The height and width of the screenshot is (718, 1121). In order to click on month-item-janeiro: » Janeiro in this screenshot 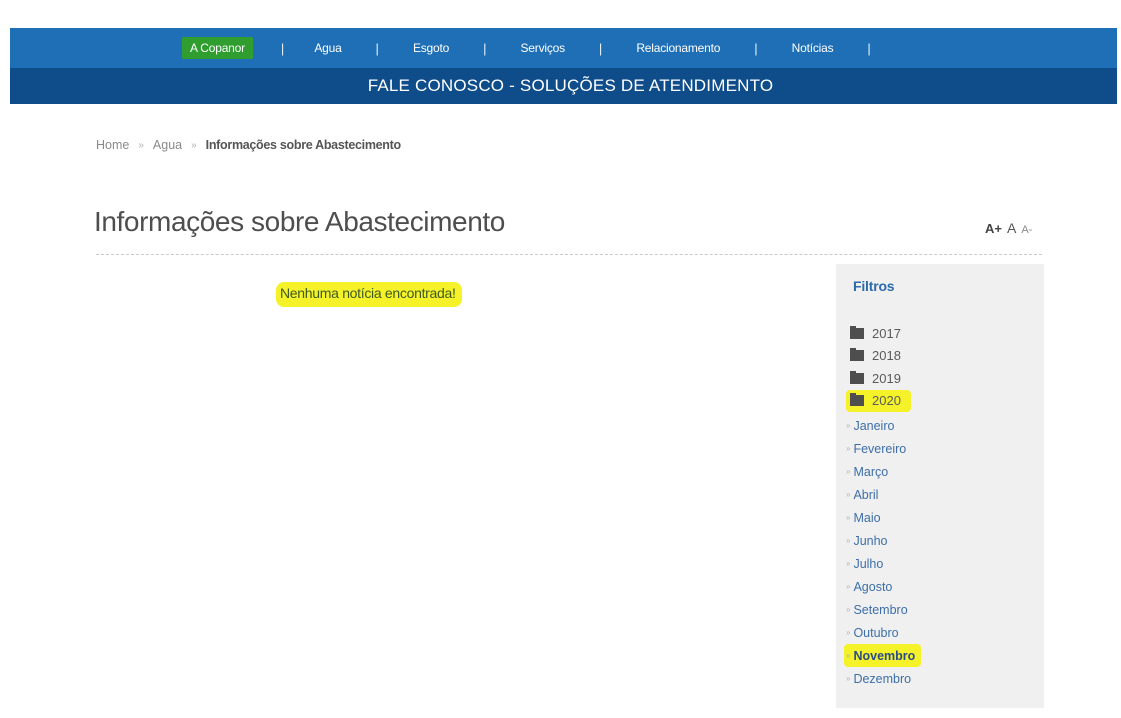, I will do `click(883, 425)`.